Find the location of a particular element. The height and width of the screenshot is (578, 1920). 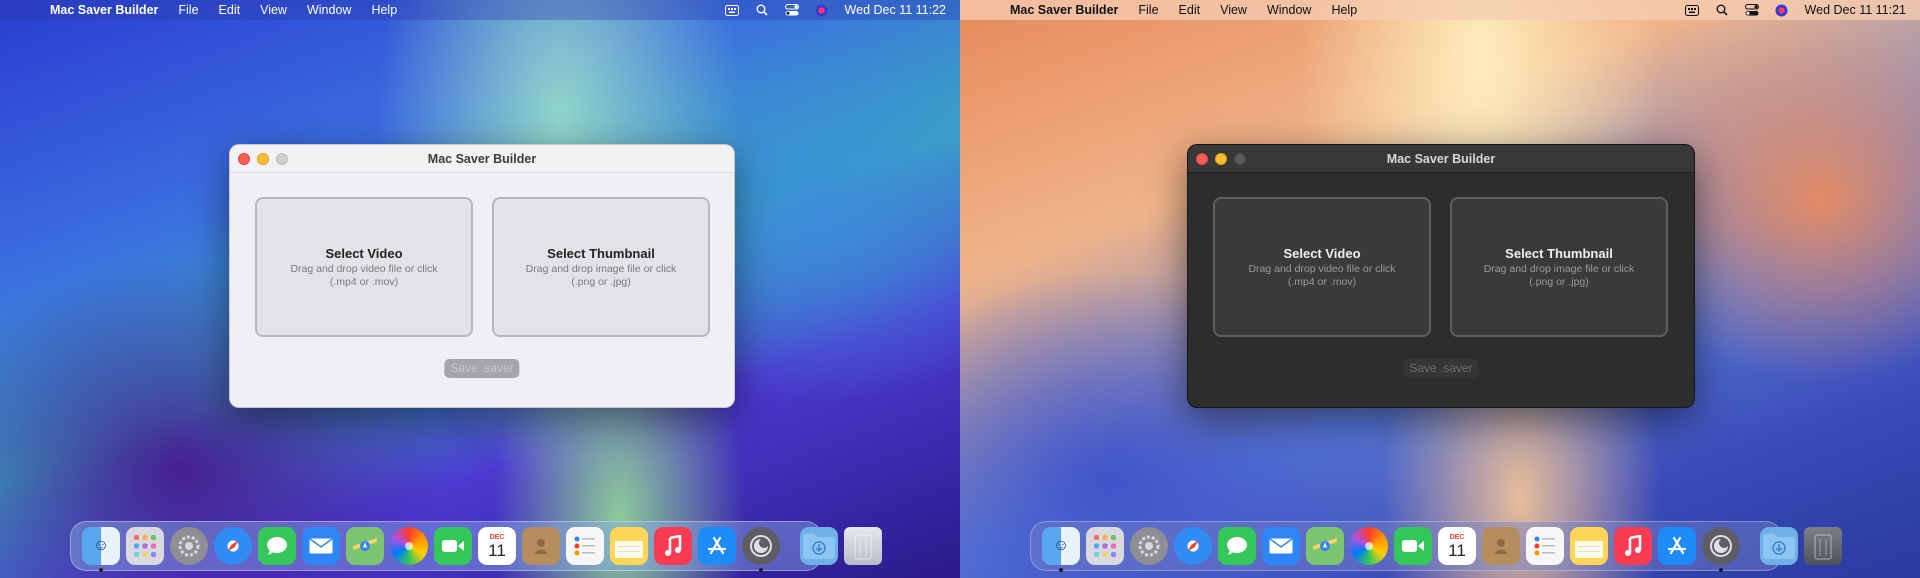

menu-clock: Wed Dec 11 11:22 is located at coordinates (895, 10).